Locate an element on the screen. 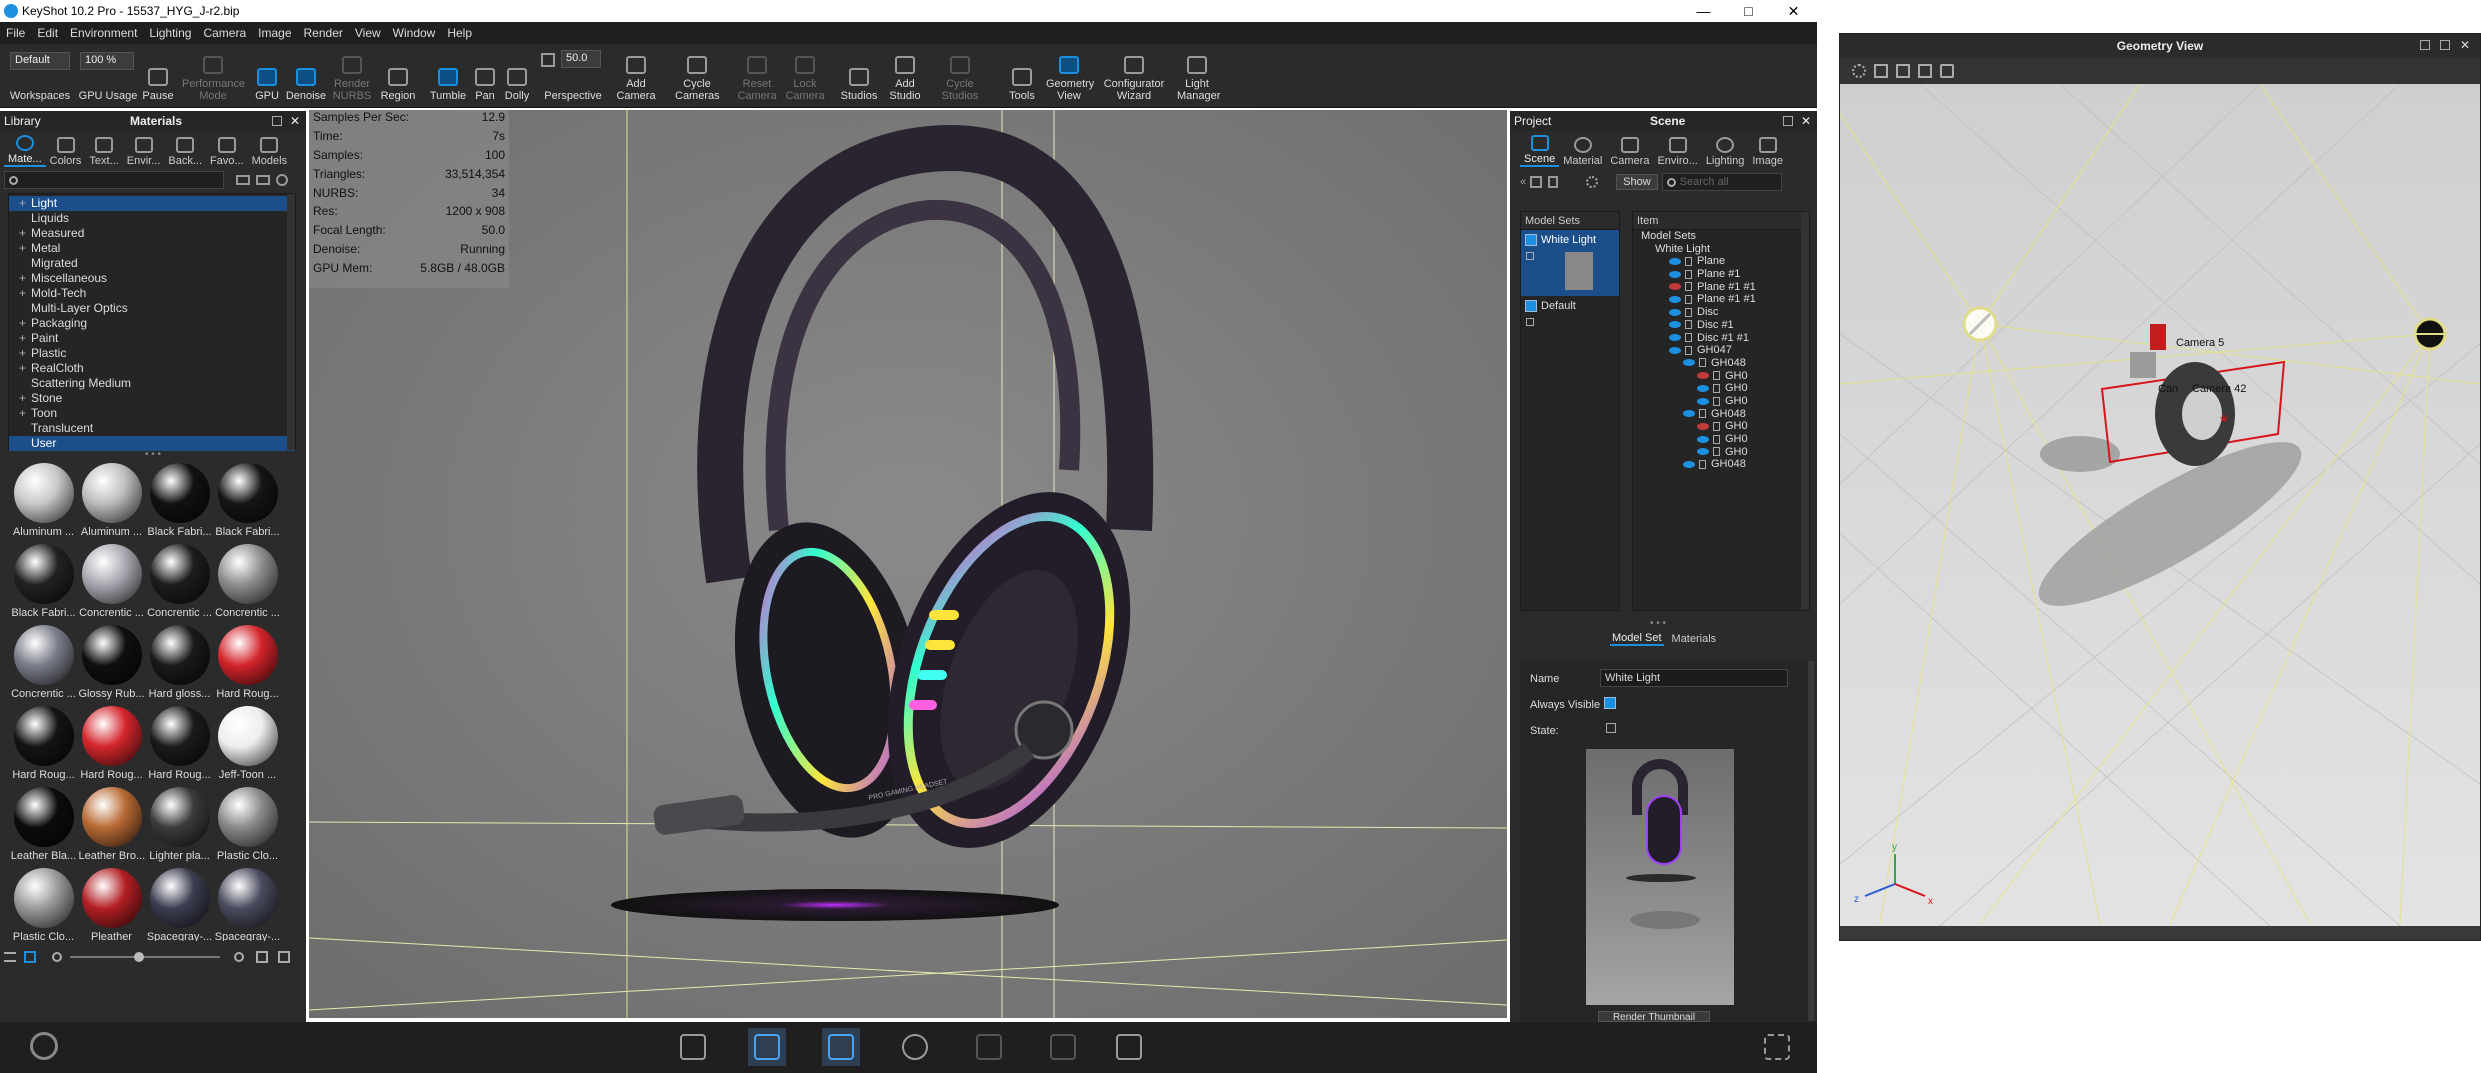 The height and width of the screenshot is (1073, 2481). menu-camera: Camera is located at coordinates (224, 33).